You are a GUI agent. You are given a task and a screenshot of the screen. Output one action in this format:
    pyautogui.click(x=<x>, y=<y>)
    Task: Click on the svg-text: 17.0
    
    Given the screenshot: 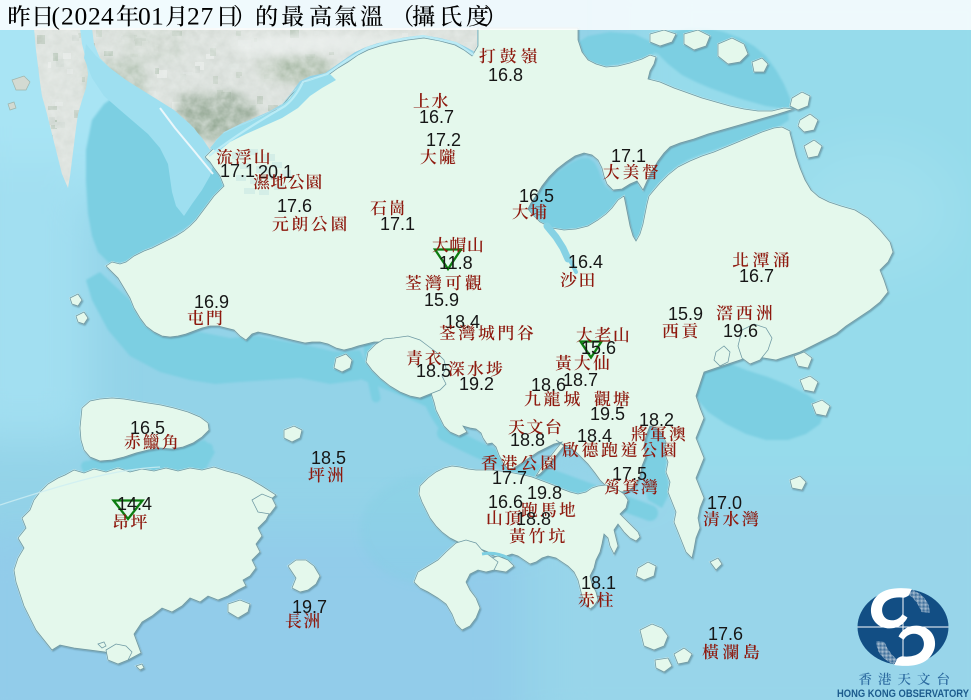 What is the action you would take?
    pyautogui.click(x=724, y=503)
    